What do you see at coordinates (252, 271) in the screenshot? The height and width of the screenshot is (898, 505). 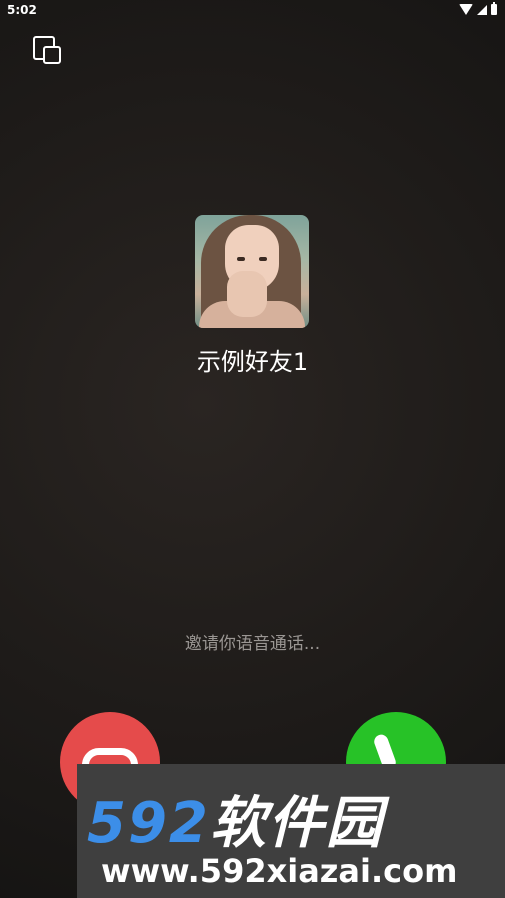 I see `caller-avatar` at bounding box center [252, 271].